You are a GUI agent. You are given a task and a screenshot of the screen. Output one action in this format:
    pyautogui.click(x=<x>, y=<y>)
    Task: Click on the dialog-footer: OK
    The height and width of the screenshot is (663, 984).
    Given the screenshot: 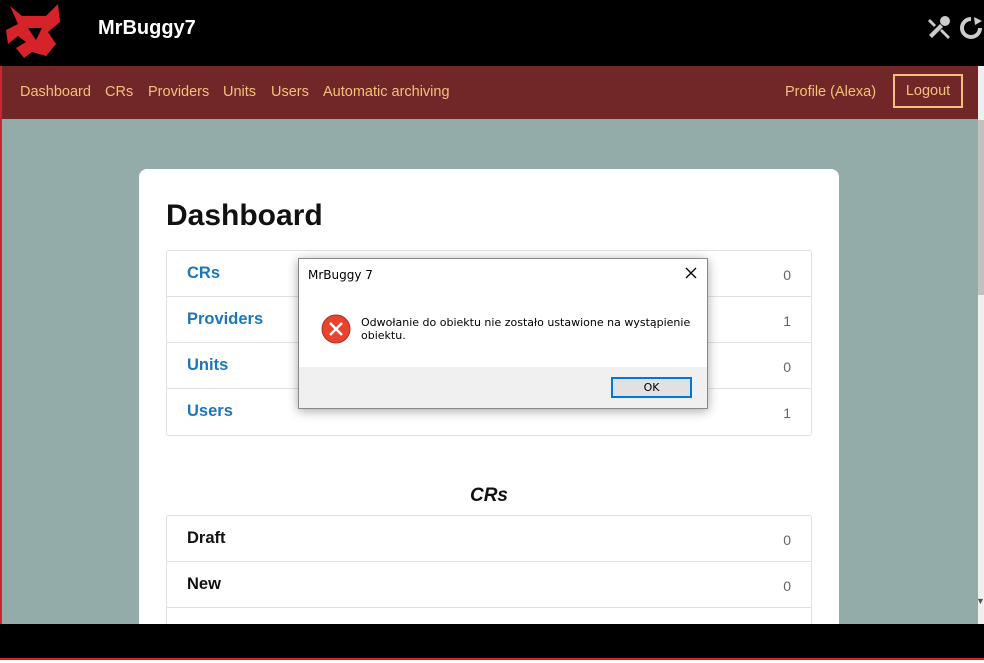 What is the action you would take?
    pyautogui.click(x=503, y=387)
    